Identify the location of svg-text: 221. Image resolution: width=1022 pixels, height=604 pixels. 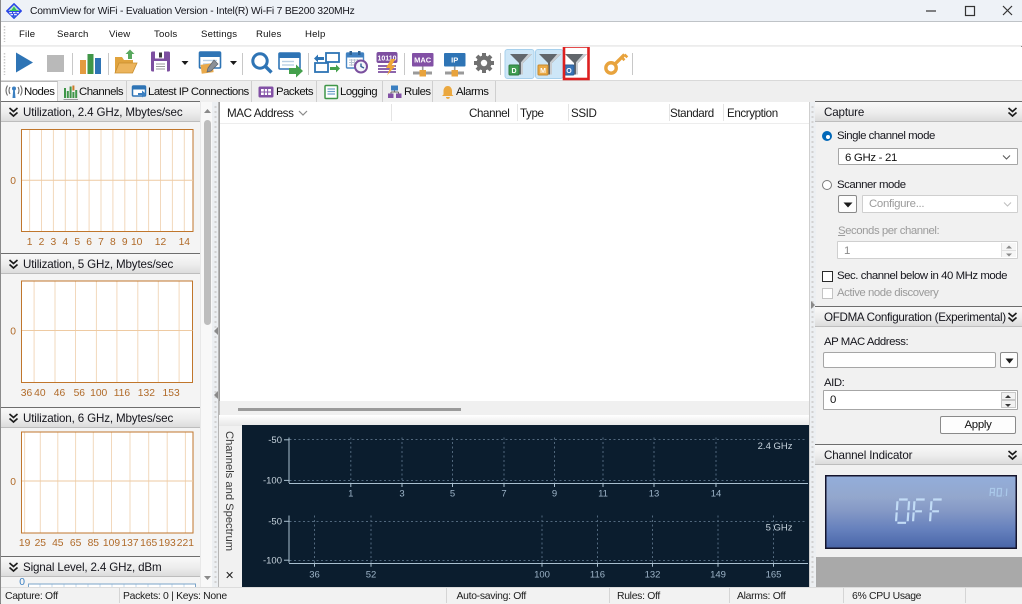
(185, 543).